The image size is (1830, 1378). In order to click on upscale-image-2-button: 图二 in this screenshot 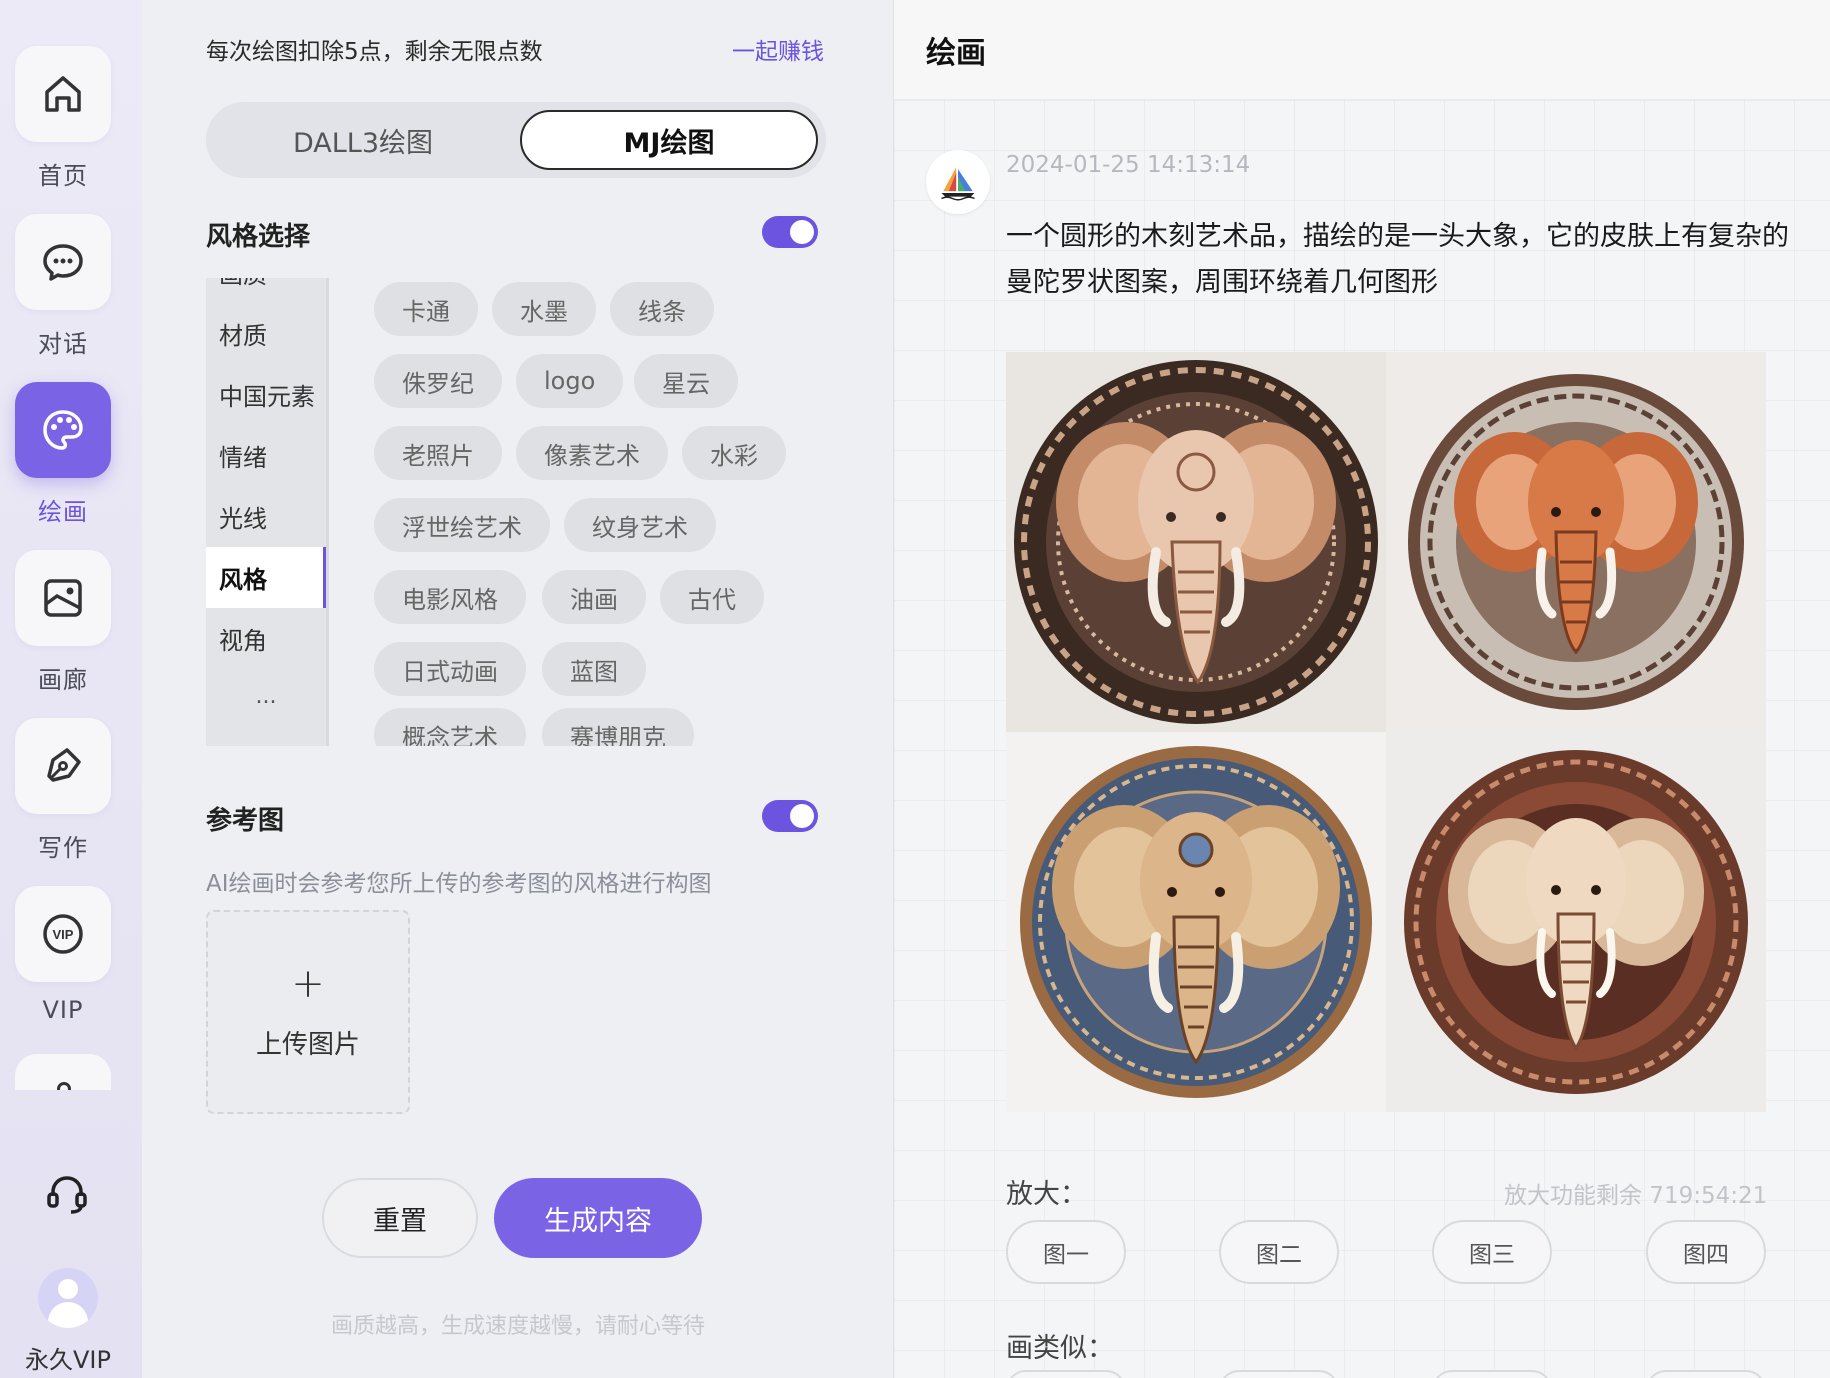, I will do `click(1279, 1252)`.